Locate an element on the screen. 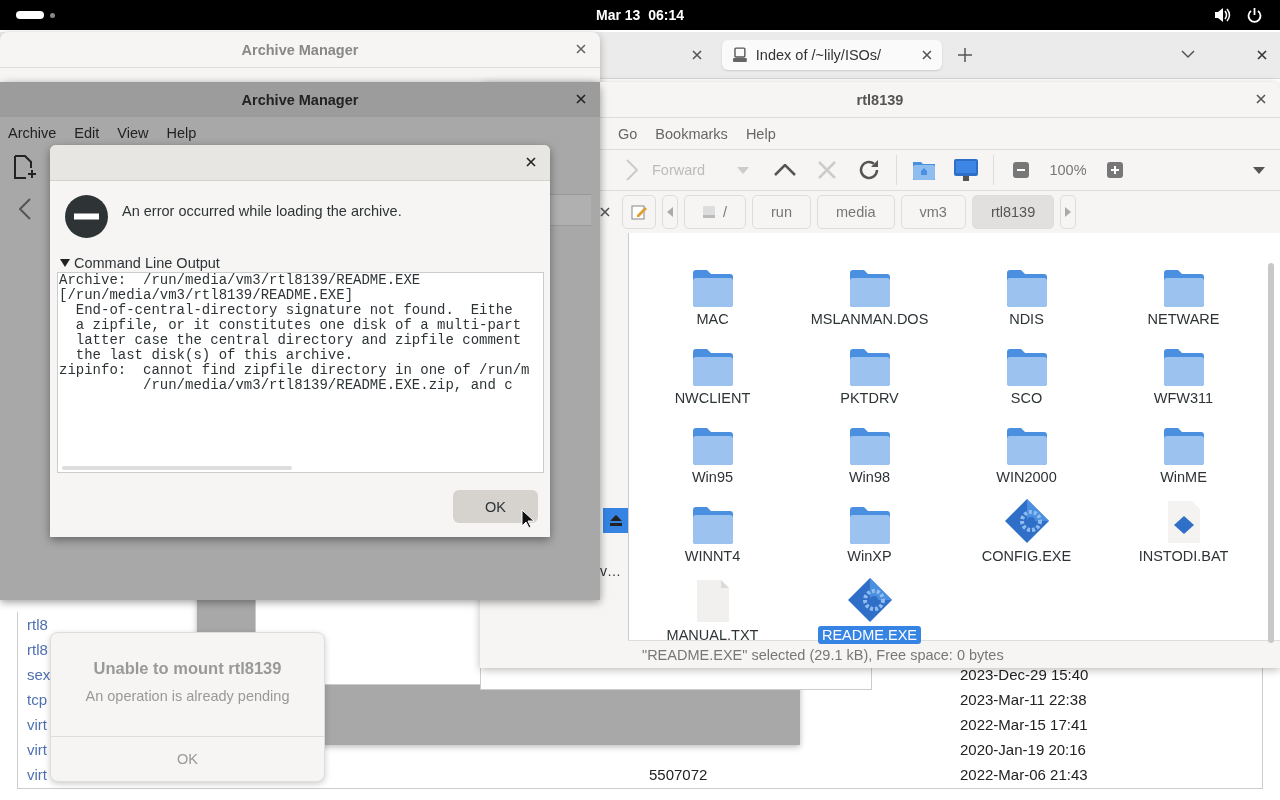 The height and width of the screenshot is (800, 1280). expander-arrow-icon is located at coordinates (65, 263).